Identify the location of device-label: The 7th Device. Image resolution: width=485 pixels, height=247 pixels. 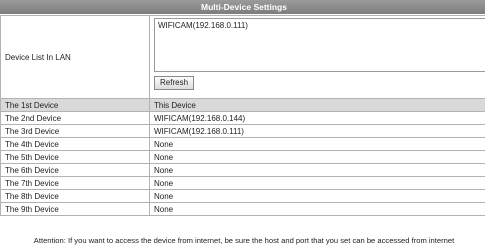
(75, 183).